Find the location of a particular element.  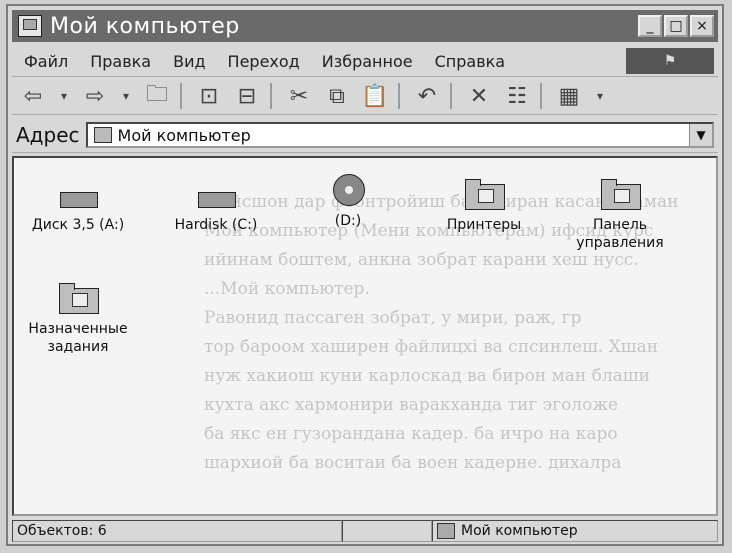

address-label: Адрес is located at coordinates (48, 135).